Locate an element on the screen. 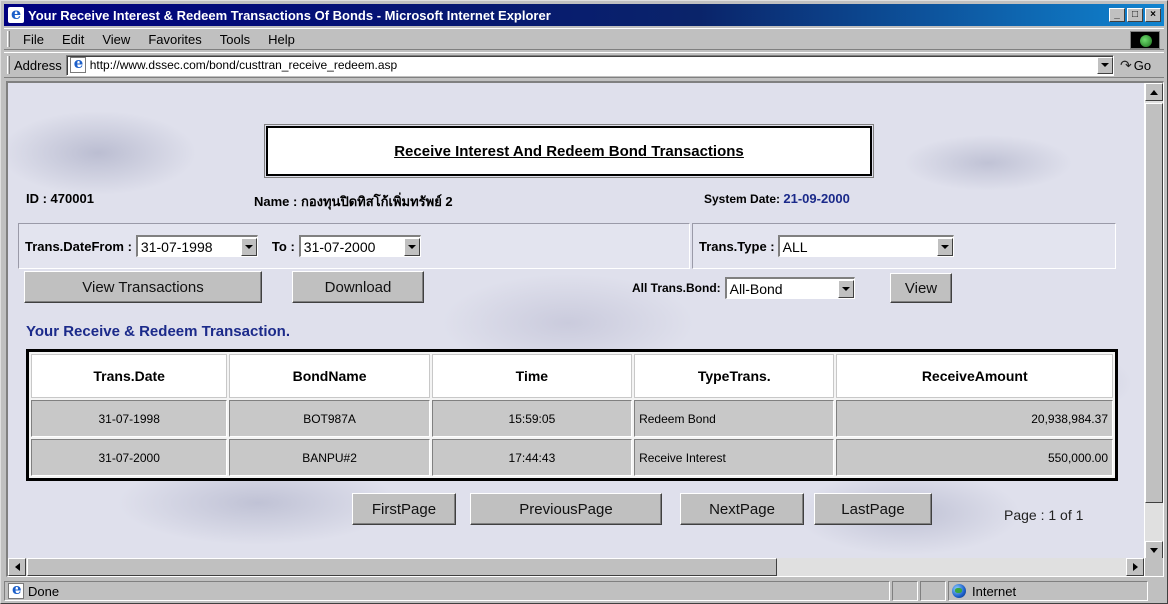  close-button: × is located at coordinates (1153, 15).